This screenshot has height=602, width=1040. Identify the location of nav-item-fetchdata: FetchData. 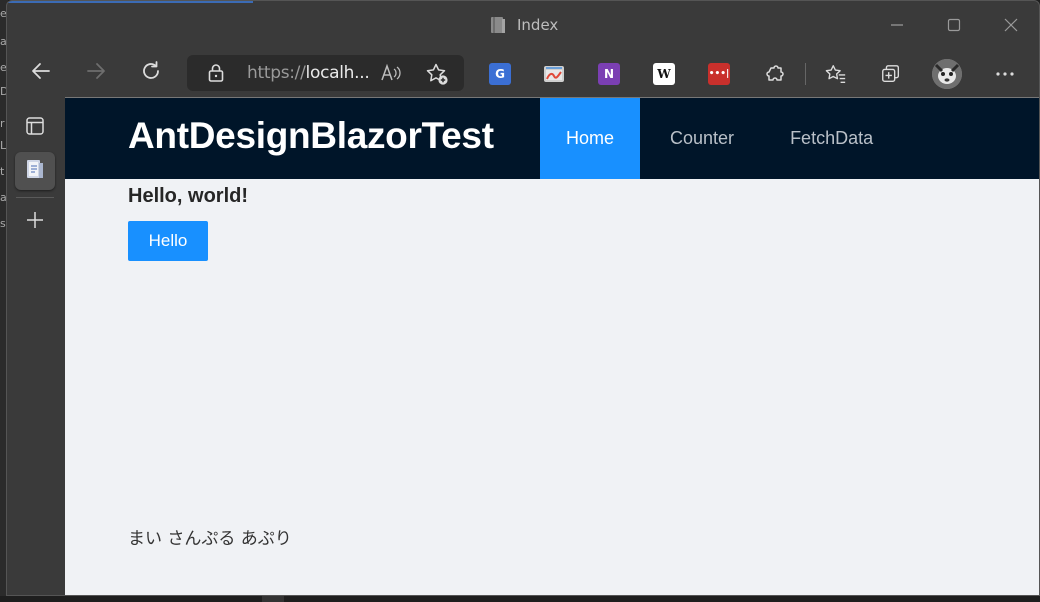
(833, 138).